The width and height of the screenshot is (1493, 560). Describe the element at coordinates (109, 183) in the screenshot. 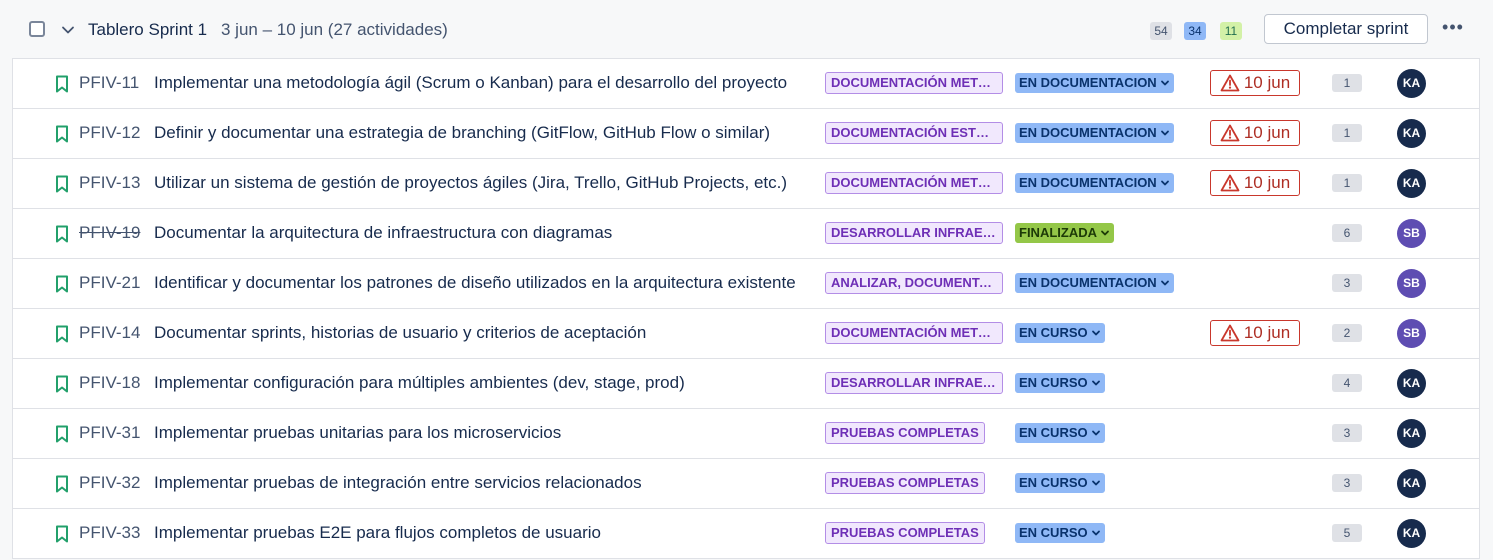

I see `issue-key: PFIV-13` at that location.